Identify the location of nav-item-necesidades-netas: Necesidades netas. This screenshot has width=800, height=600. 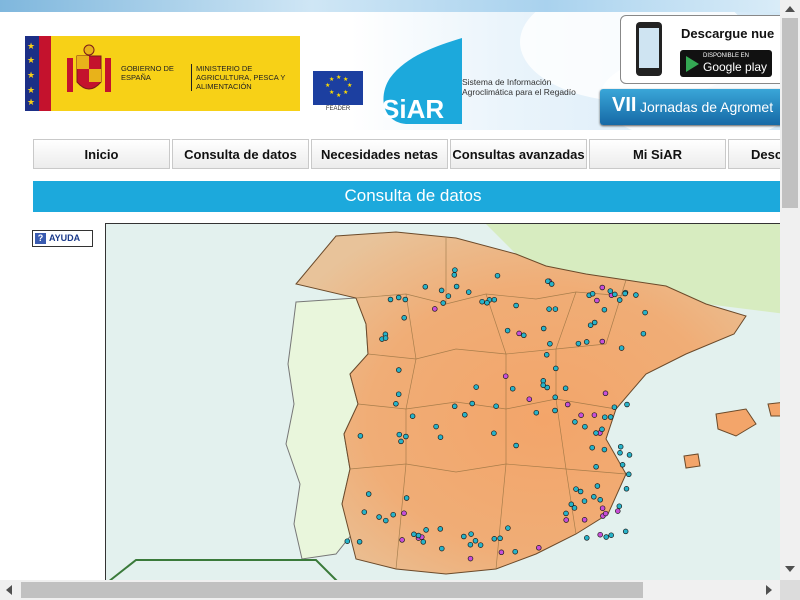
(379, 154).